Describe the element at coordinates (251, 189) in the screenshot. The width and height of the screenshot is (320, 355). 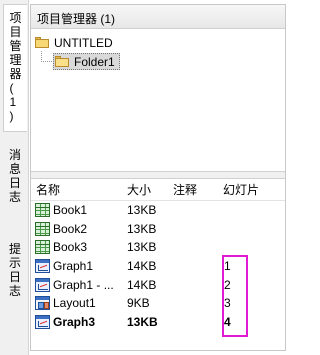
I see `column-header-slide: 幻灯片` at that location.